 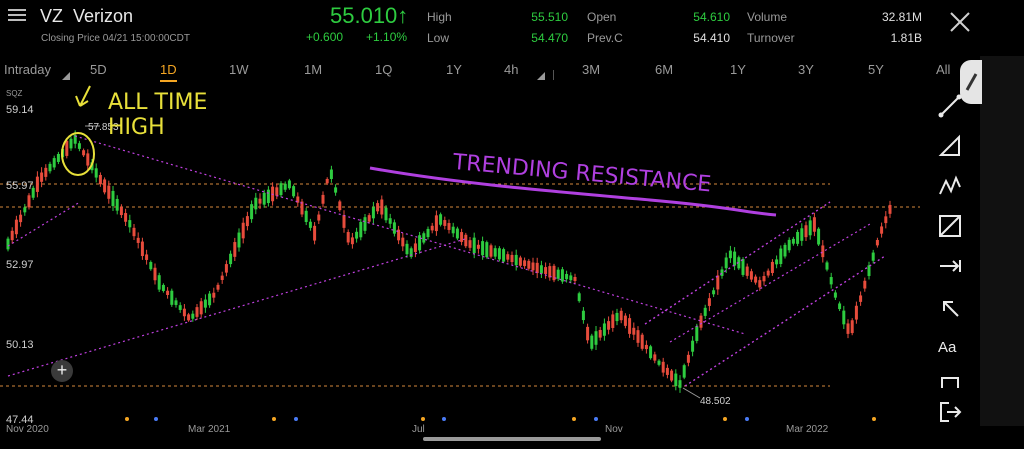 What do you see at coordinates (591, 69) in the screenshot?
I see `tab-3m: 3M` at bounding box center [591, 69].